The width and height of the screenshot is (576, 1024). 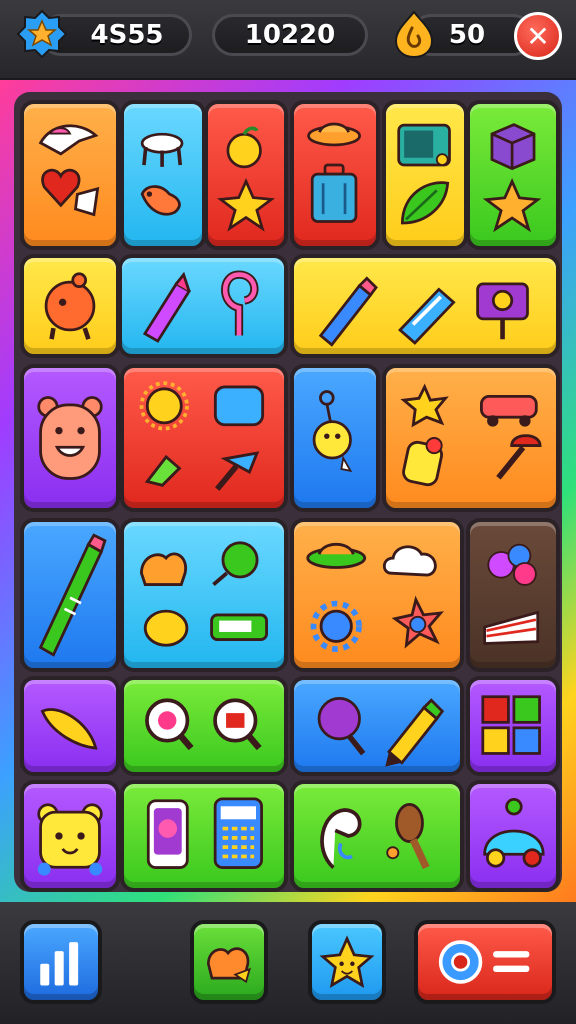 I want to click on radio-and-leaf-icon, so click(x=424, y=174).